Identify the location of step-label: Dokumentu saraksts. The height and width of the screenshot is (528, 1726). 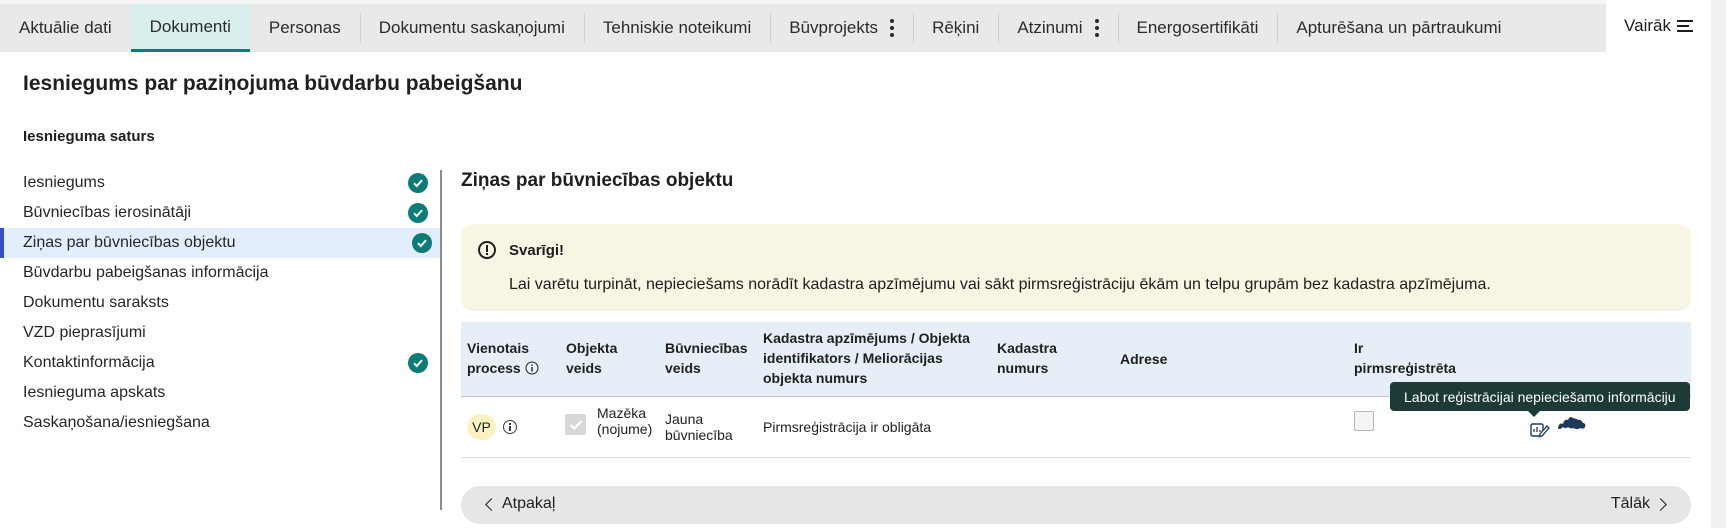
(96, 302).